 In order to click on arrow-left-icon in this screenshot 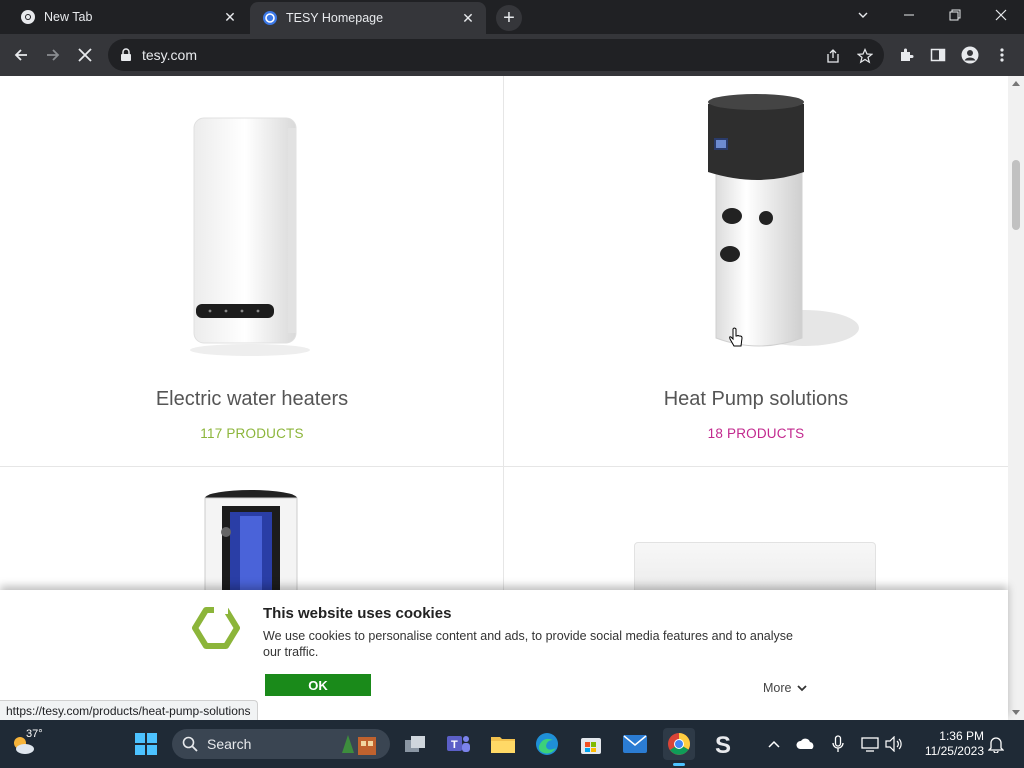, I will do `click(20, 55)`.